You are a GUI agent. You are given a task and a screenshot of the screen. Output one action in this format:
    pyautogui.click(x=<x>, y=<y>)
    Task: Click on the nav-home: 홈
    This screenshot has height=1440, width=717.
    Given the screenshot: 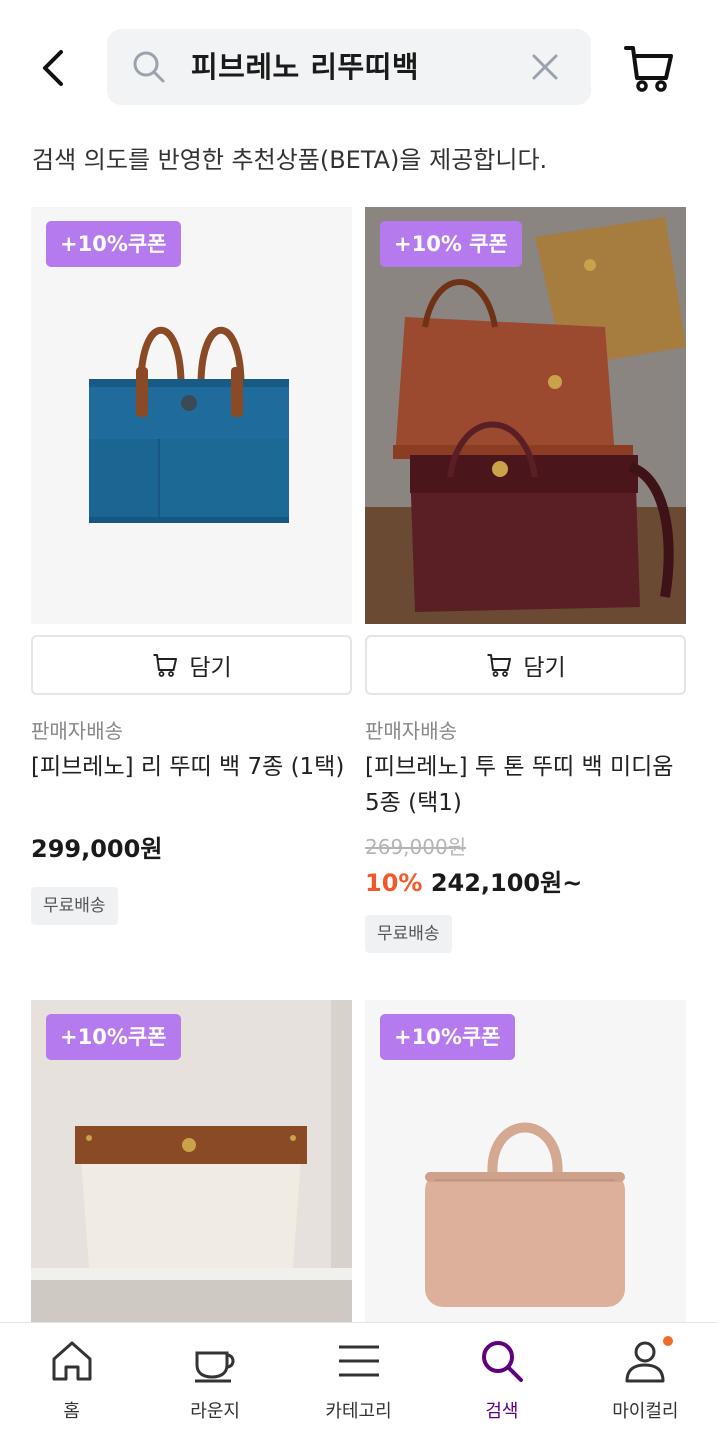 What is the action you would take?
    pyautogui.click(x=71, y=1381)
    